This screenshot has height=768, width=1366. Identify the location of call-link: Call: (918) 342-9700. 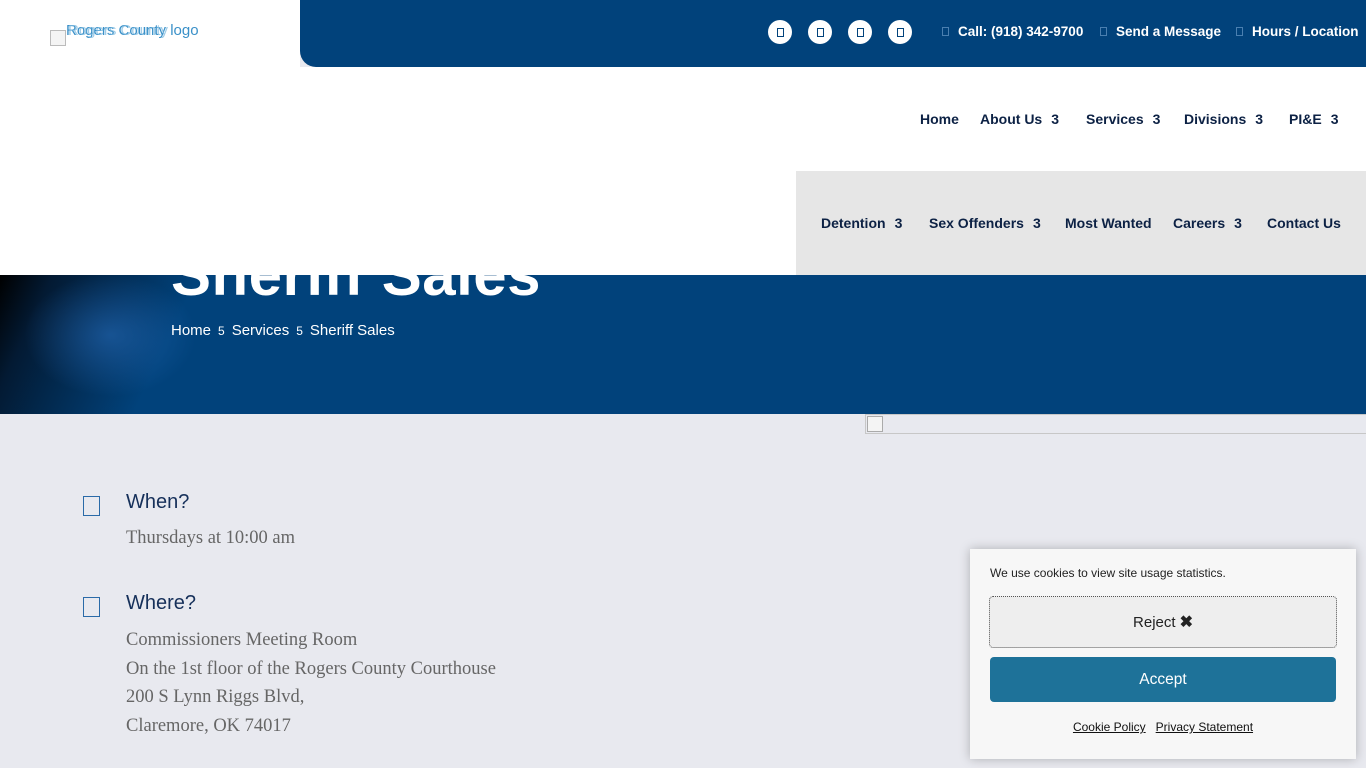
(1012, 31).